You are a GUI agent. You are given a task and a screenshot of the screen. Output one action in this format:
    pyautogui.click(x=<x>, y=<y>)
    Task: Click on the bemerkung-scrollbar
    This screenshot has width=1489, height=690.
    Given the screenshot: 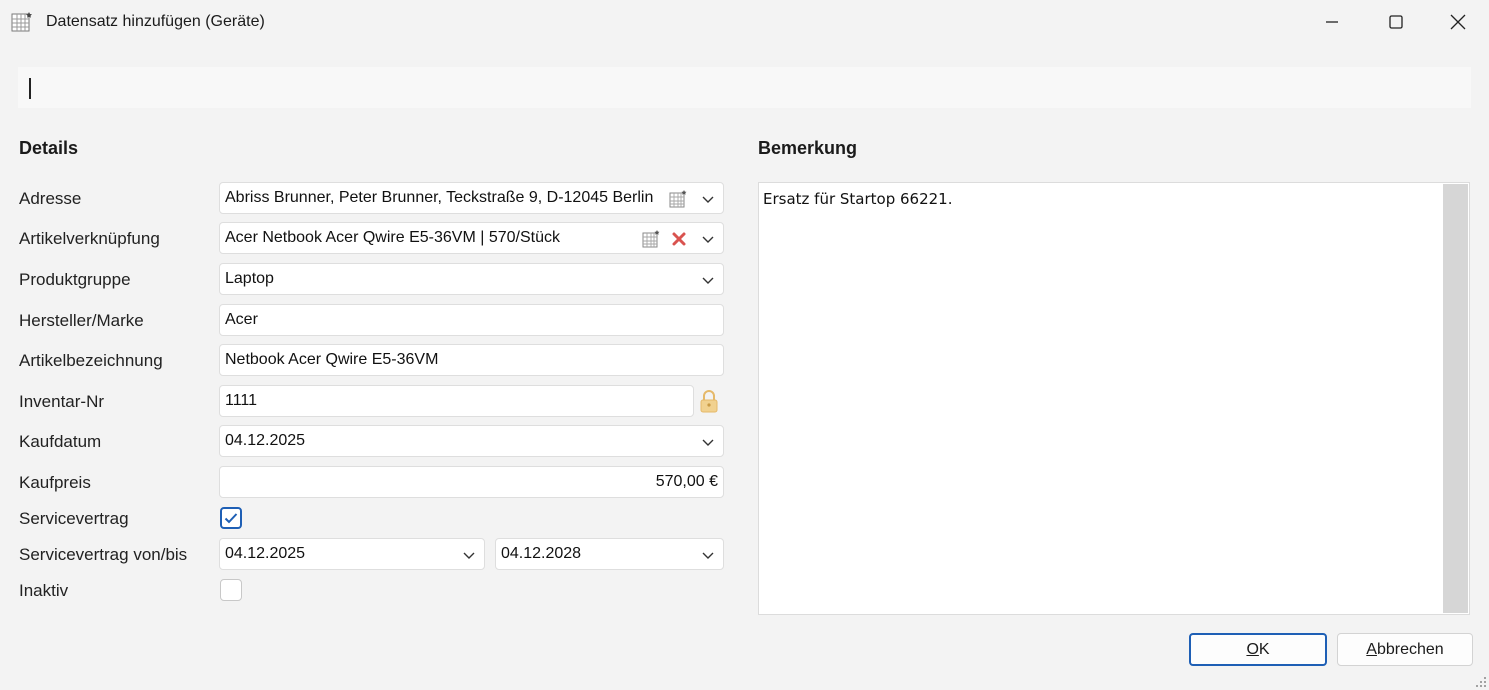 What is the action you would take?
    pyautogui.click(x=1455, y=398)
    